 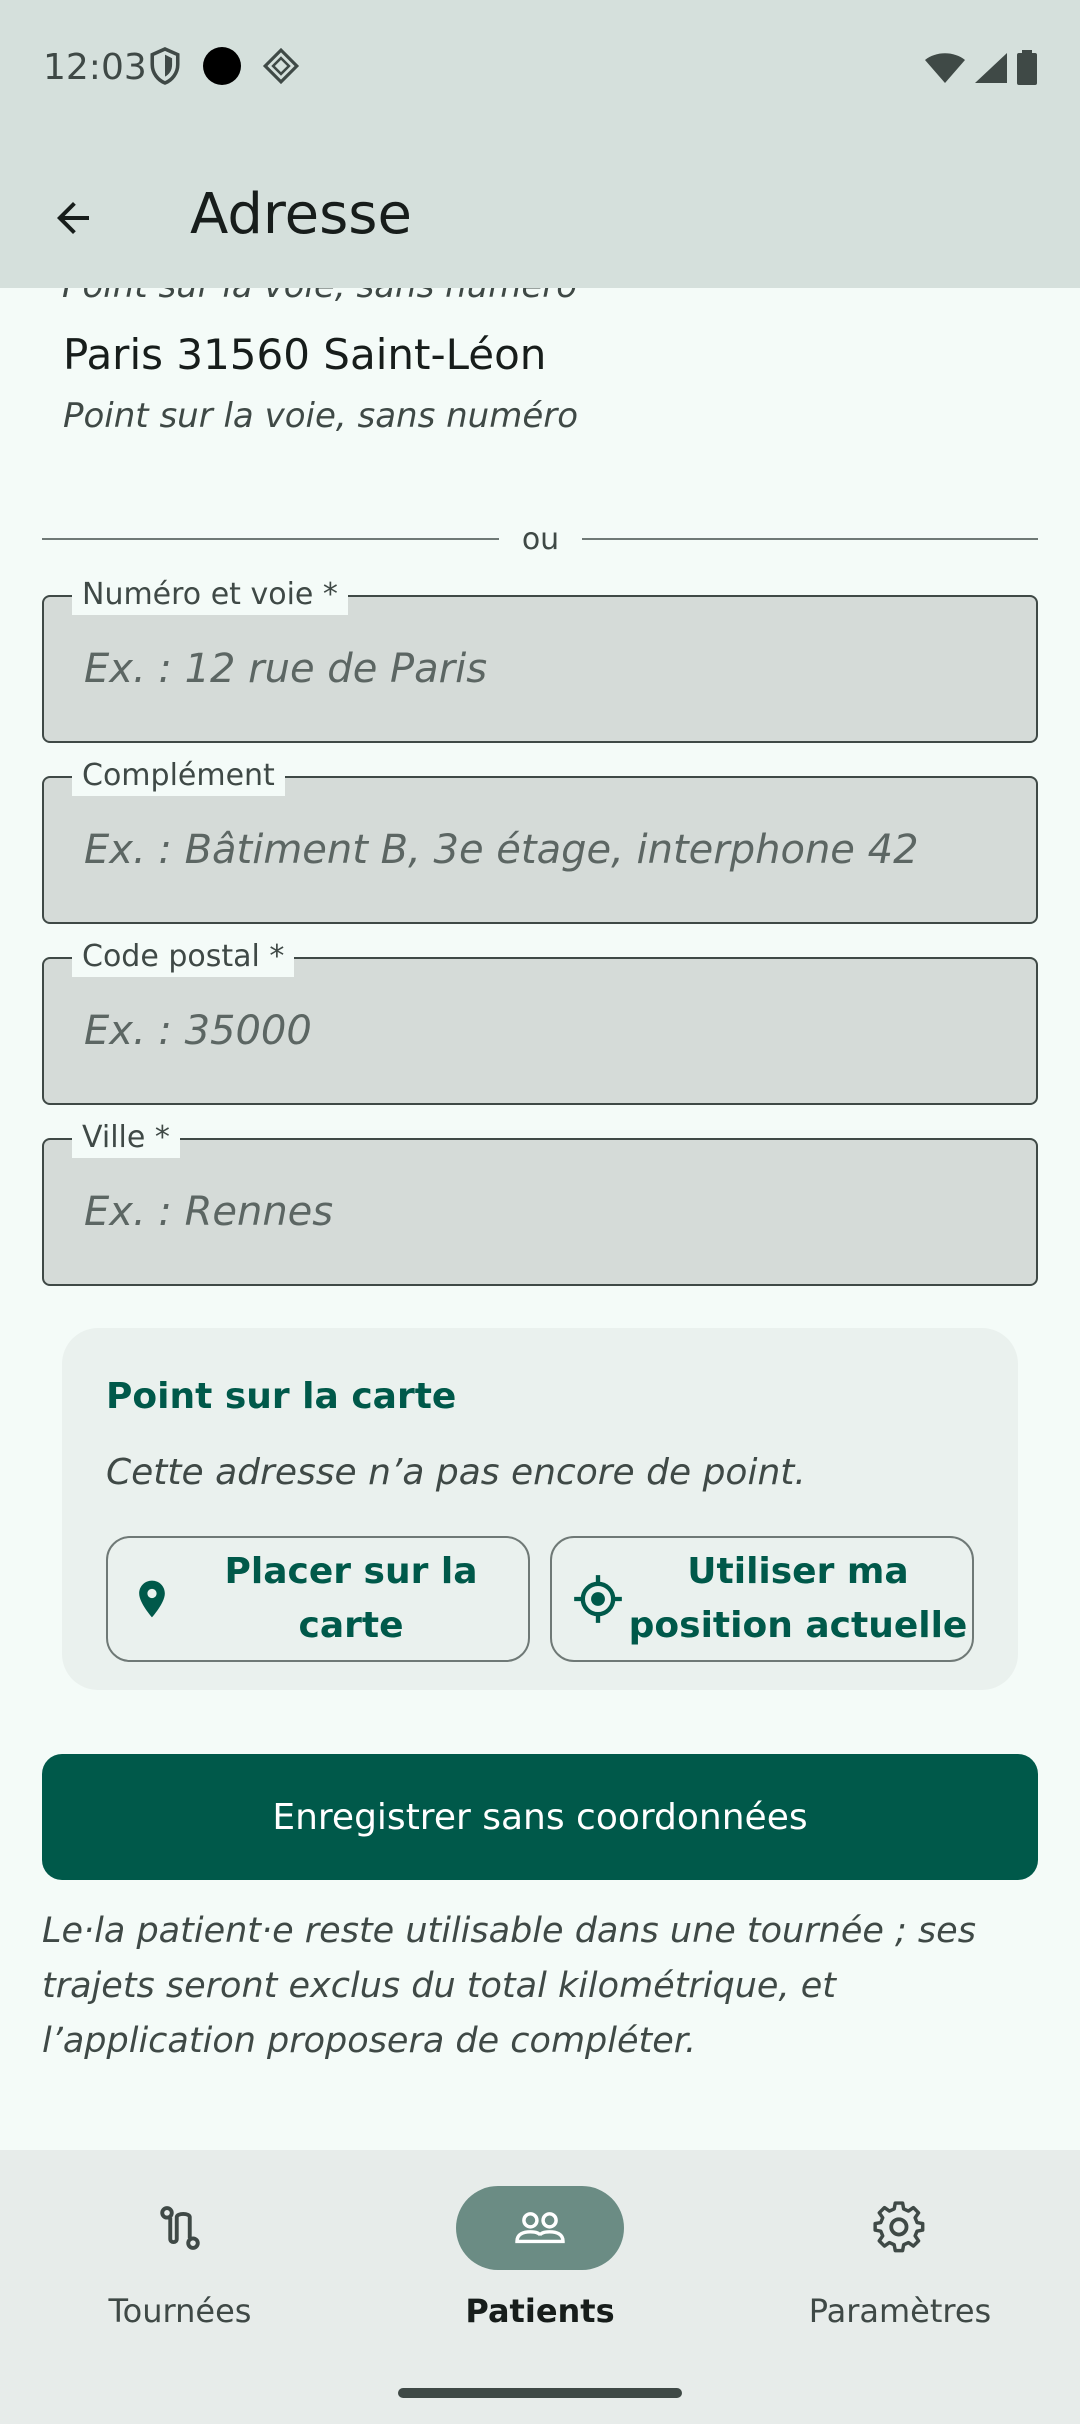 I want to click on sync-diamond-icon, so click(x=281, y=66).